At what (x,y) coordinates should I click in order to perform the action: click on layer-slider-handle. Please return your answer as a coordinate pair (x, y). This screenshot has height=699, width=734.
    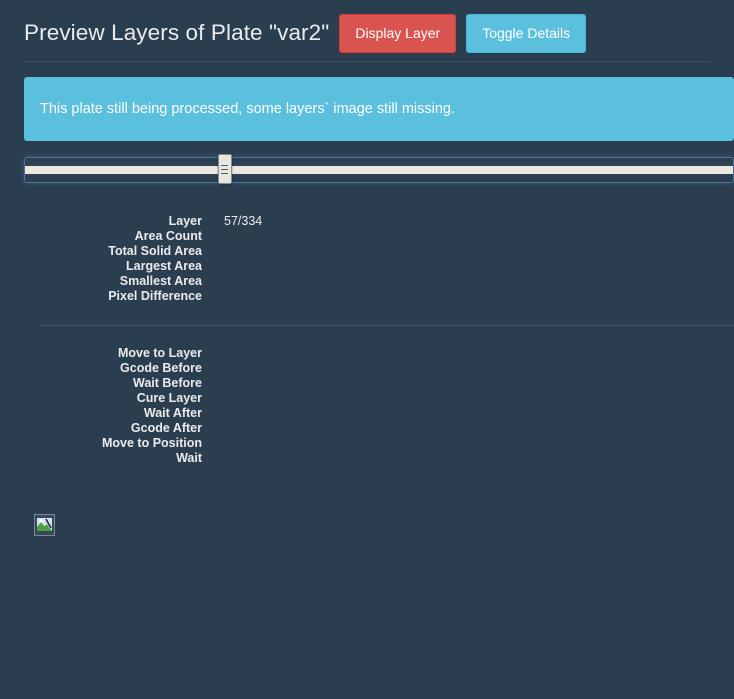
    Looking at the image, I should click on (224, 169).